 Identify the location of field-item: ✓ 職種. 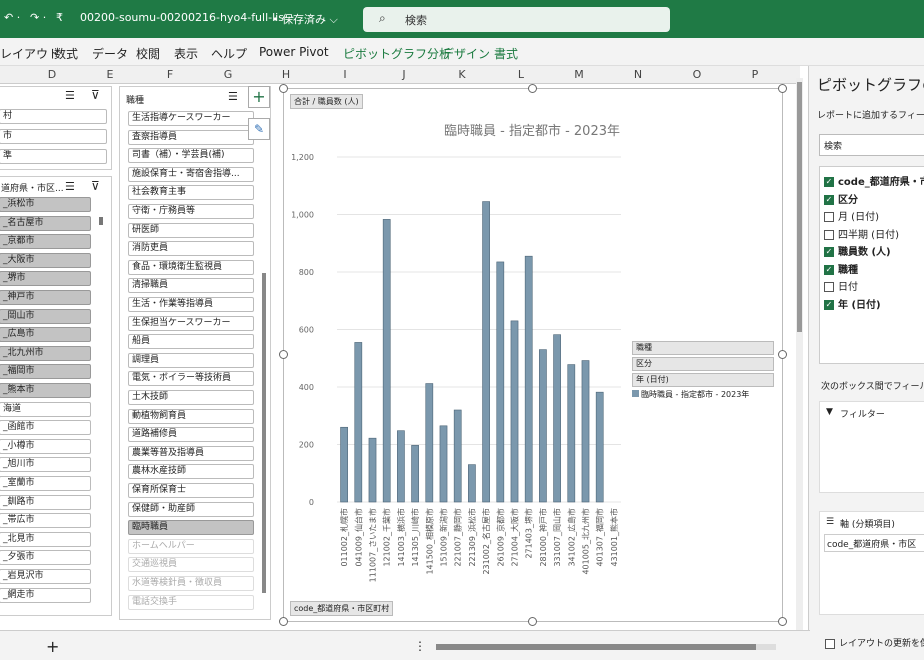
(841, 268).